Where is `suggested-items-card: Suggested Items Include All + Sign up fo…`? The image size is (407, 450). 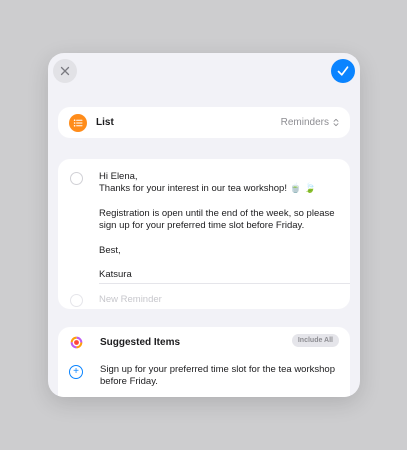
suggested-items-card: Suggested Items Include All + Sign up fo… is located at coordinates (204, 362).